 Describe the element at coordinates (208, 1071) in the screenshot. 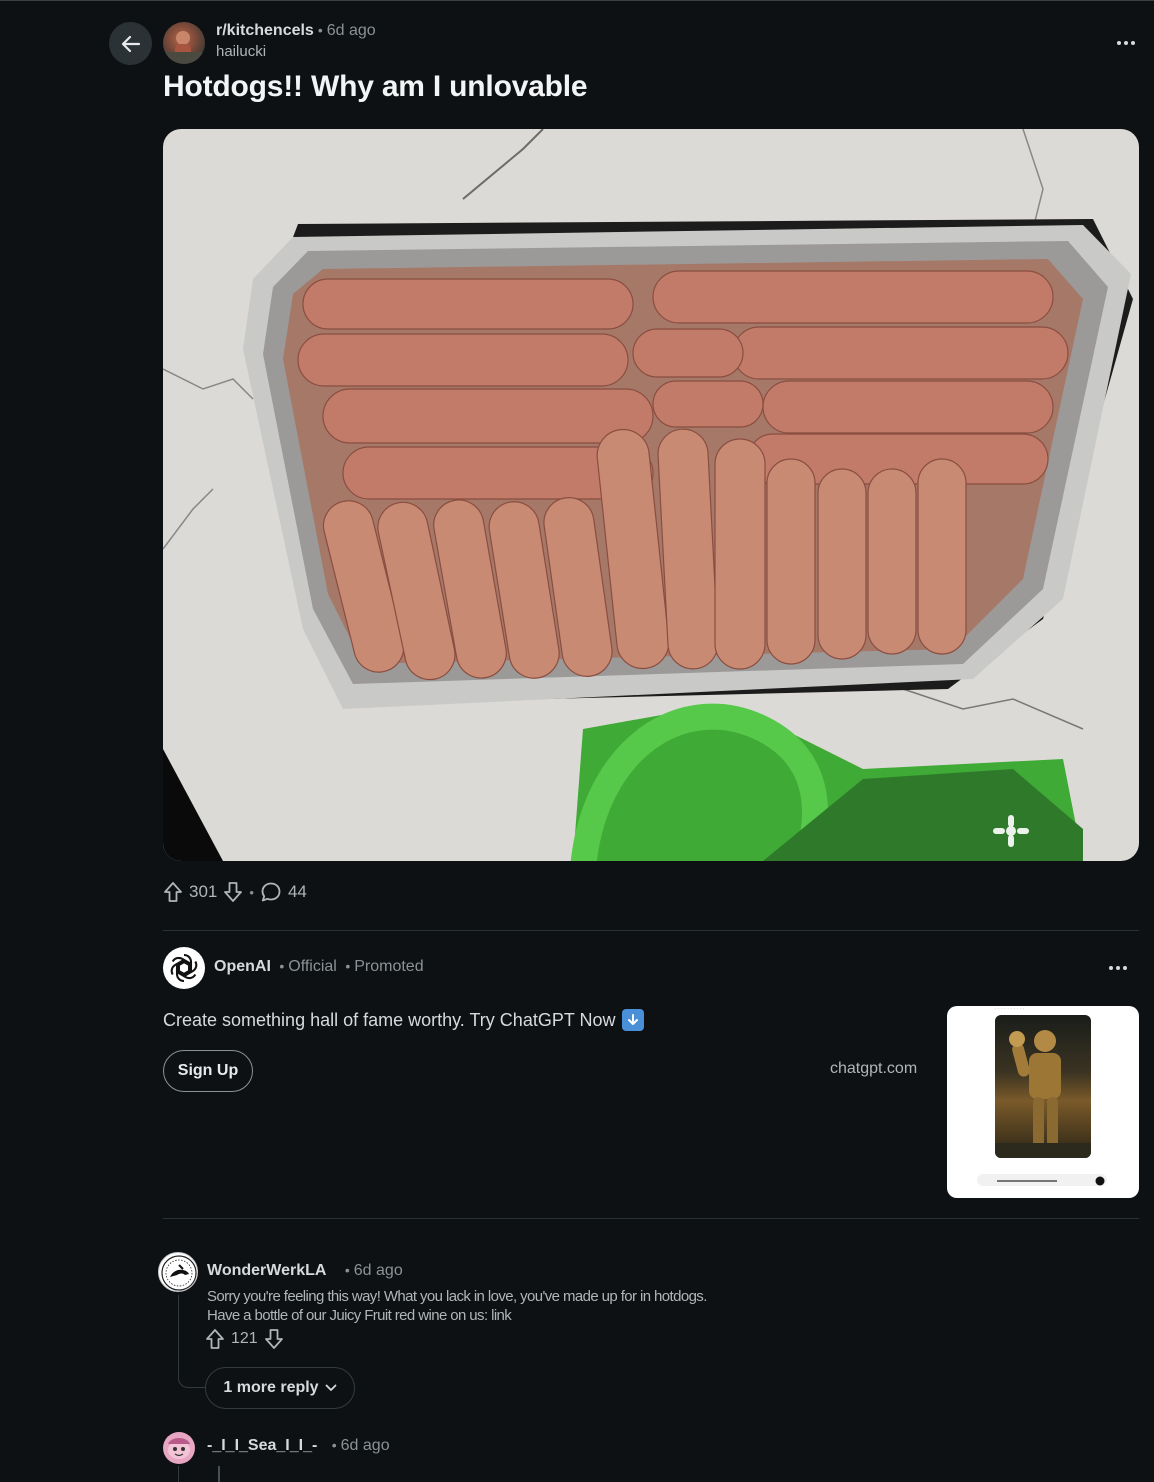

I see `sign-up-button: Sign Up` at that location.